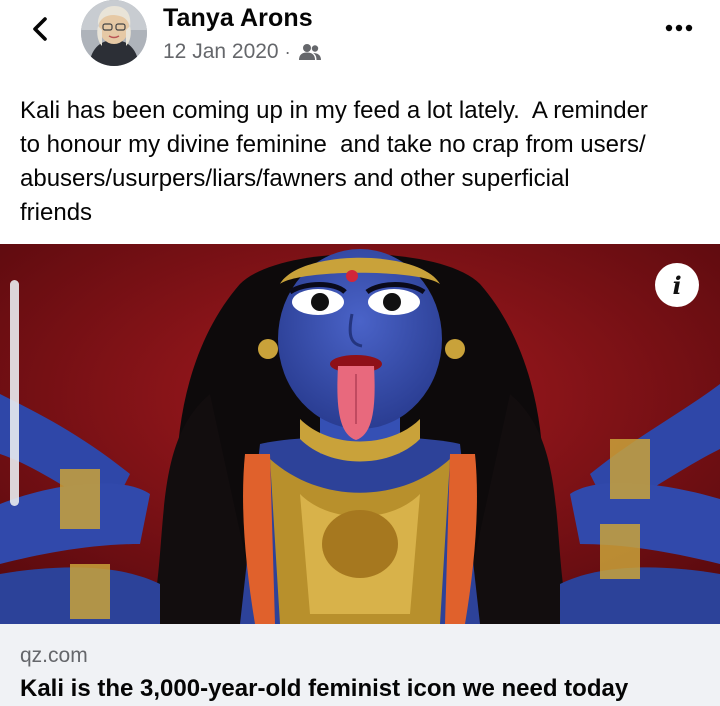  I want to click on chevron-left-icon, so click(40, 29).